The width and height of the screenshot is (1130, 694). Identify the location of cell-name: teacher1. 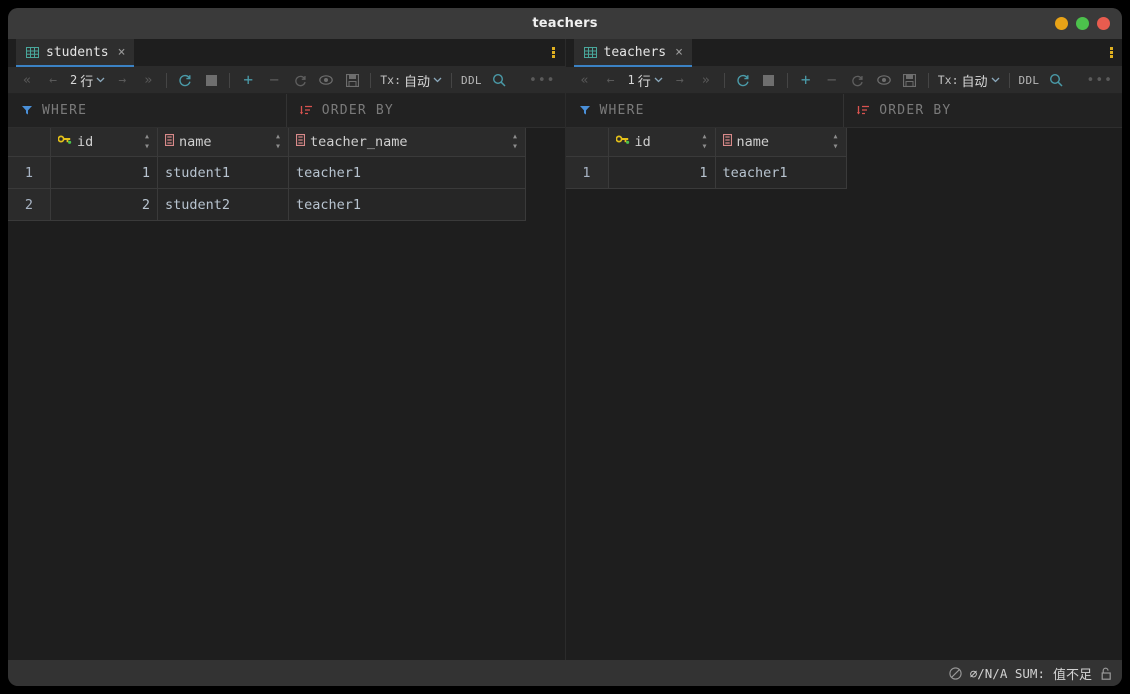
(780, 172).